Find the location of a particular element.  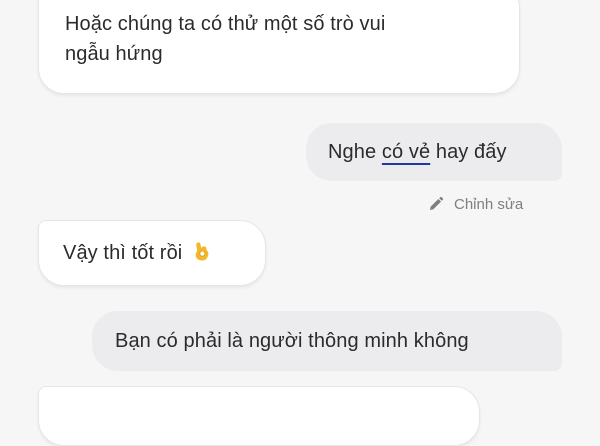

message-text-line: Hoặc chúng ta có thử một số trò vui is located at coordinates (225, 24).